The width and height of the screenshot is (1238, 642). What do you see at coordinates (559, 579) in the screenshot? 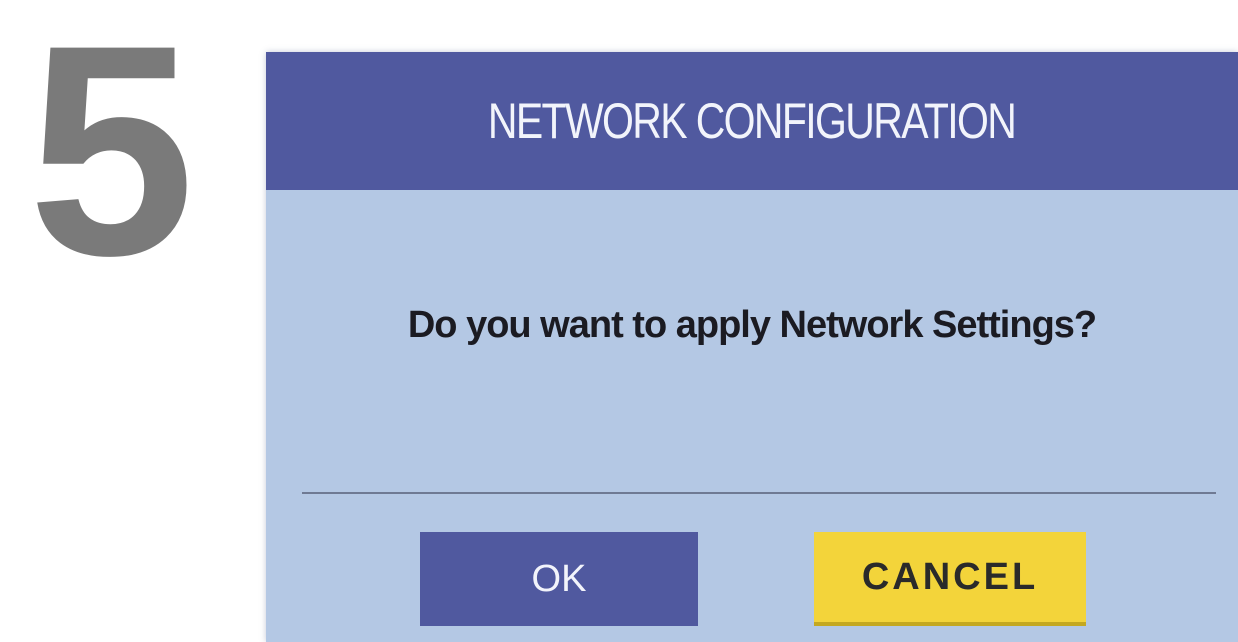
I see `ok-button: OK` at bounding box center [559, 579].